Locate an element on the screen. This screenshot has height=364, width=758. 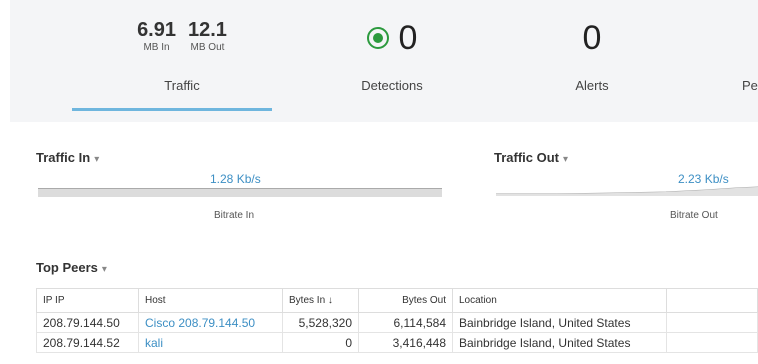
detections-card: 0 Detections is located at coordinates (392, 61).